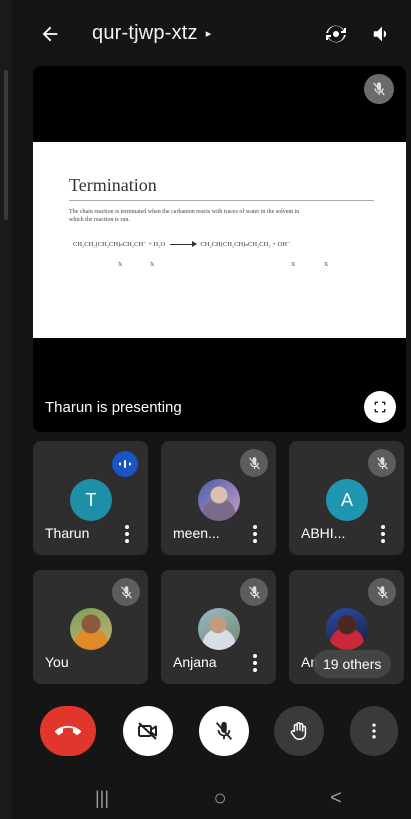 This screenshot has width=411, height=819. What do you see at coordinates (245, 244) in the screenshot?
I see `equation-right: CH₂CH(CH₂CH)ₙCH₂CH₂ + OH⁻` at bounding box center [245, 244].